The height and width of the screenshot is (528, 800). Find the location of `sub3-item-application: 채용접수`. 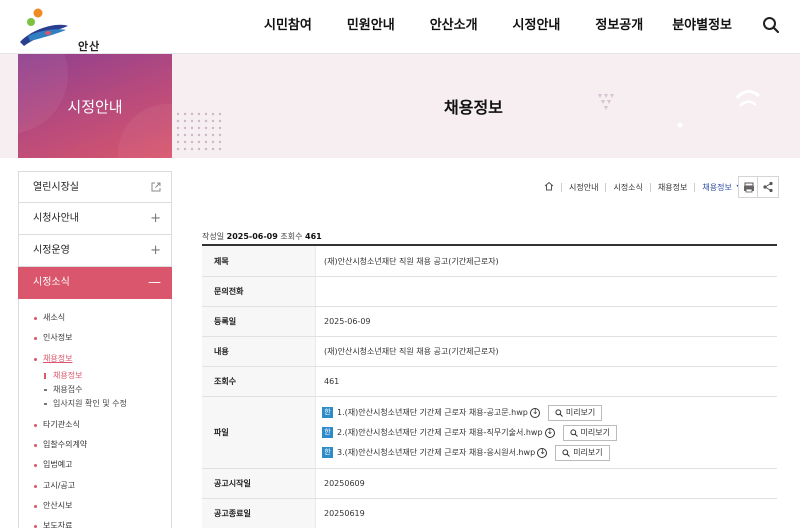

sub3-item-application: 채용접수 is located at coordinates (102, 390).